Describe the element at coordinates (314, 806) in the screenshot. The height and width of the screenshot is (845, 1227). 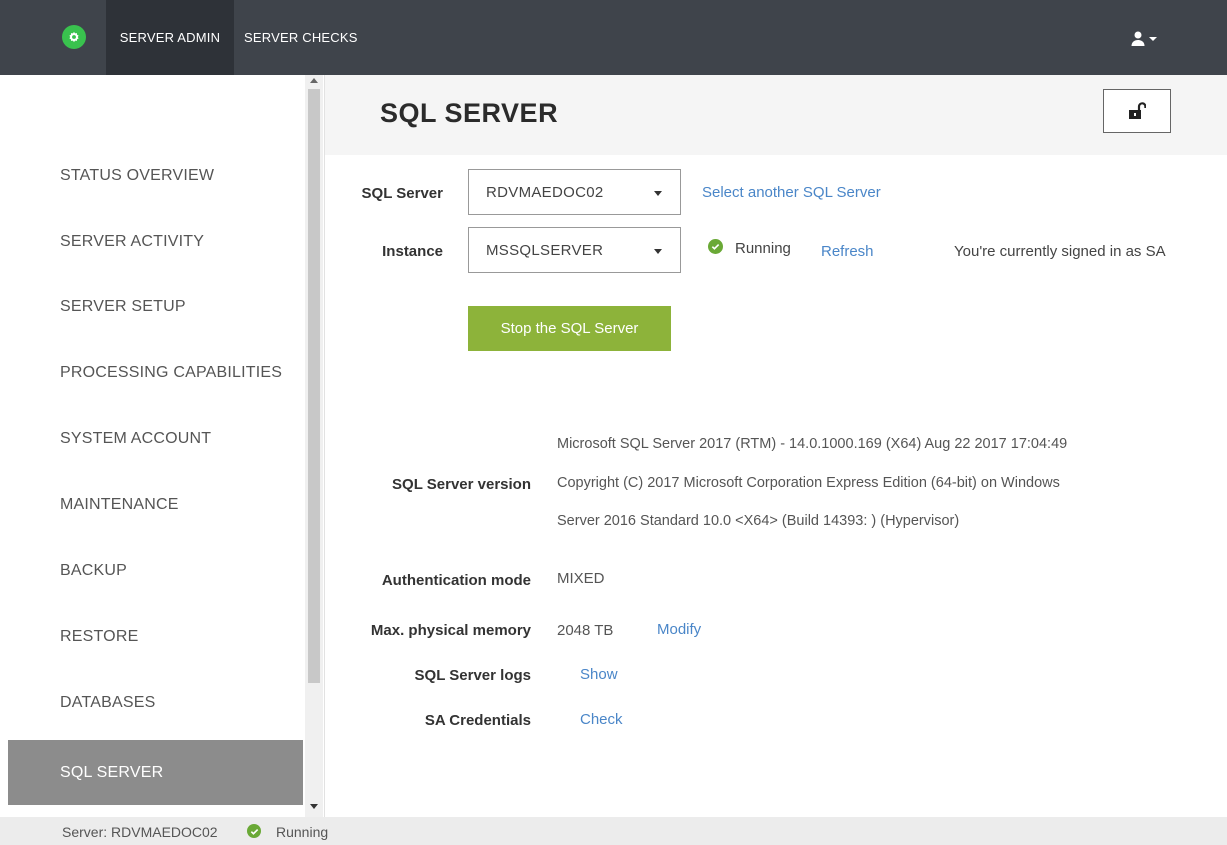
I see `scroll-down-arrow-icon` at that location.